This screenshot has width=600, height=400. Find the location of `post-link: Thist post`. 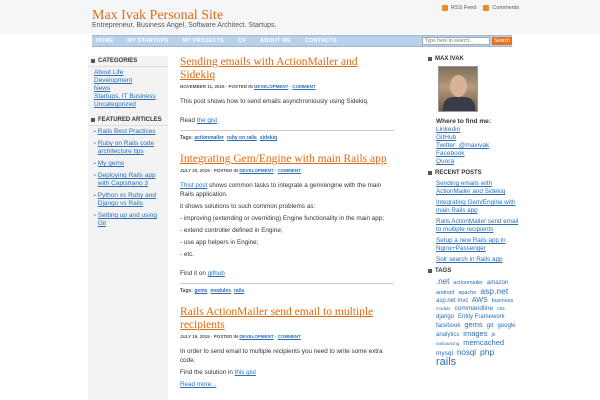

post-link: Thist post is located at coordinates (193, 185).